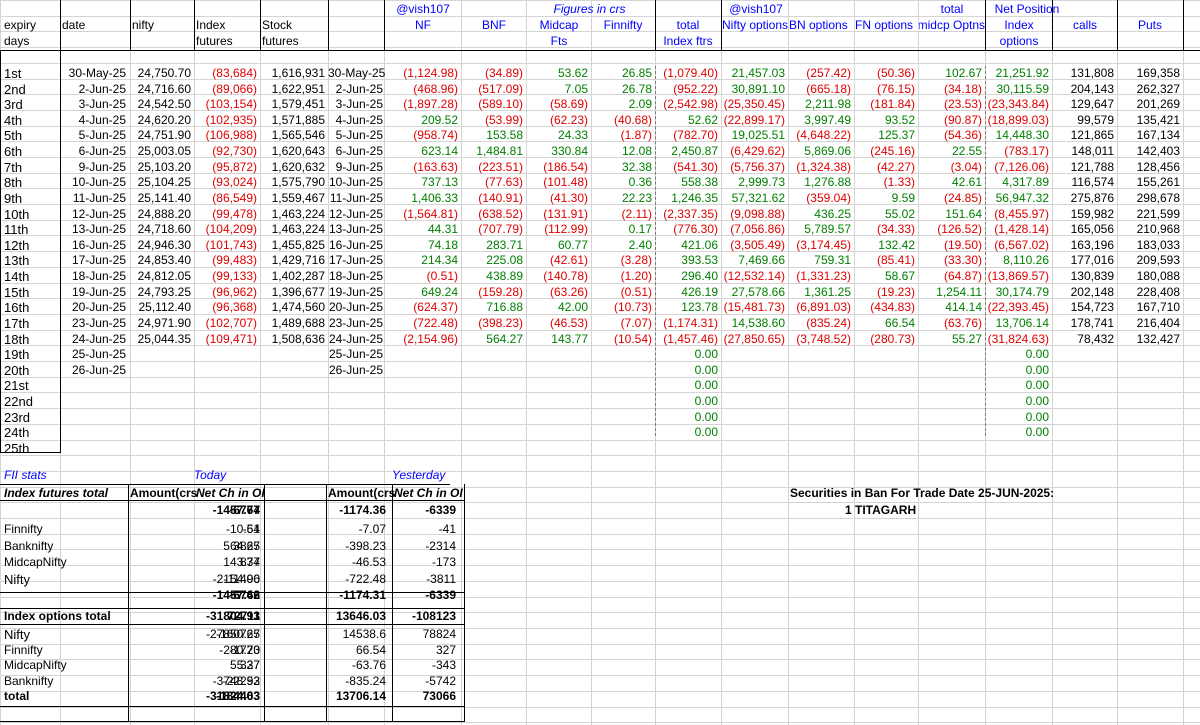  What do you see at coordinates (952, 25) in the screenshot?
I see `header-midcap-options: midcp Optns` at bounding box center [952, 25].